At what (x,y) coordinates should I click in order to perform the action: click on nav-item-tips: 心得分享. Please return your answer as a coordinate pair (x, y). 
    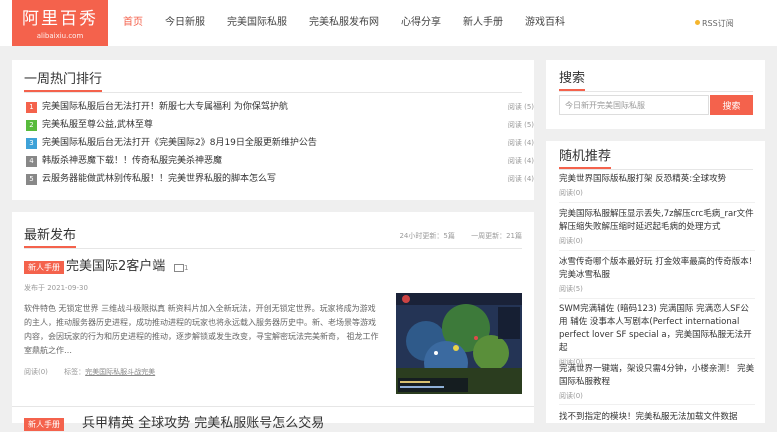
    Looking at the image, I should click on (421, 23).